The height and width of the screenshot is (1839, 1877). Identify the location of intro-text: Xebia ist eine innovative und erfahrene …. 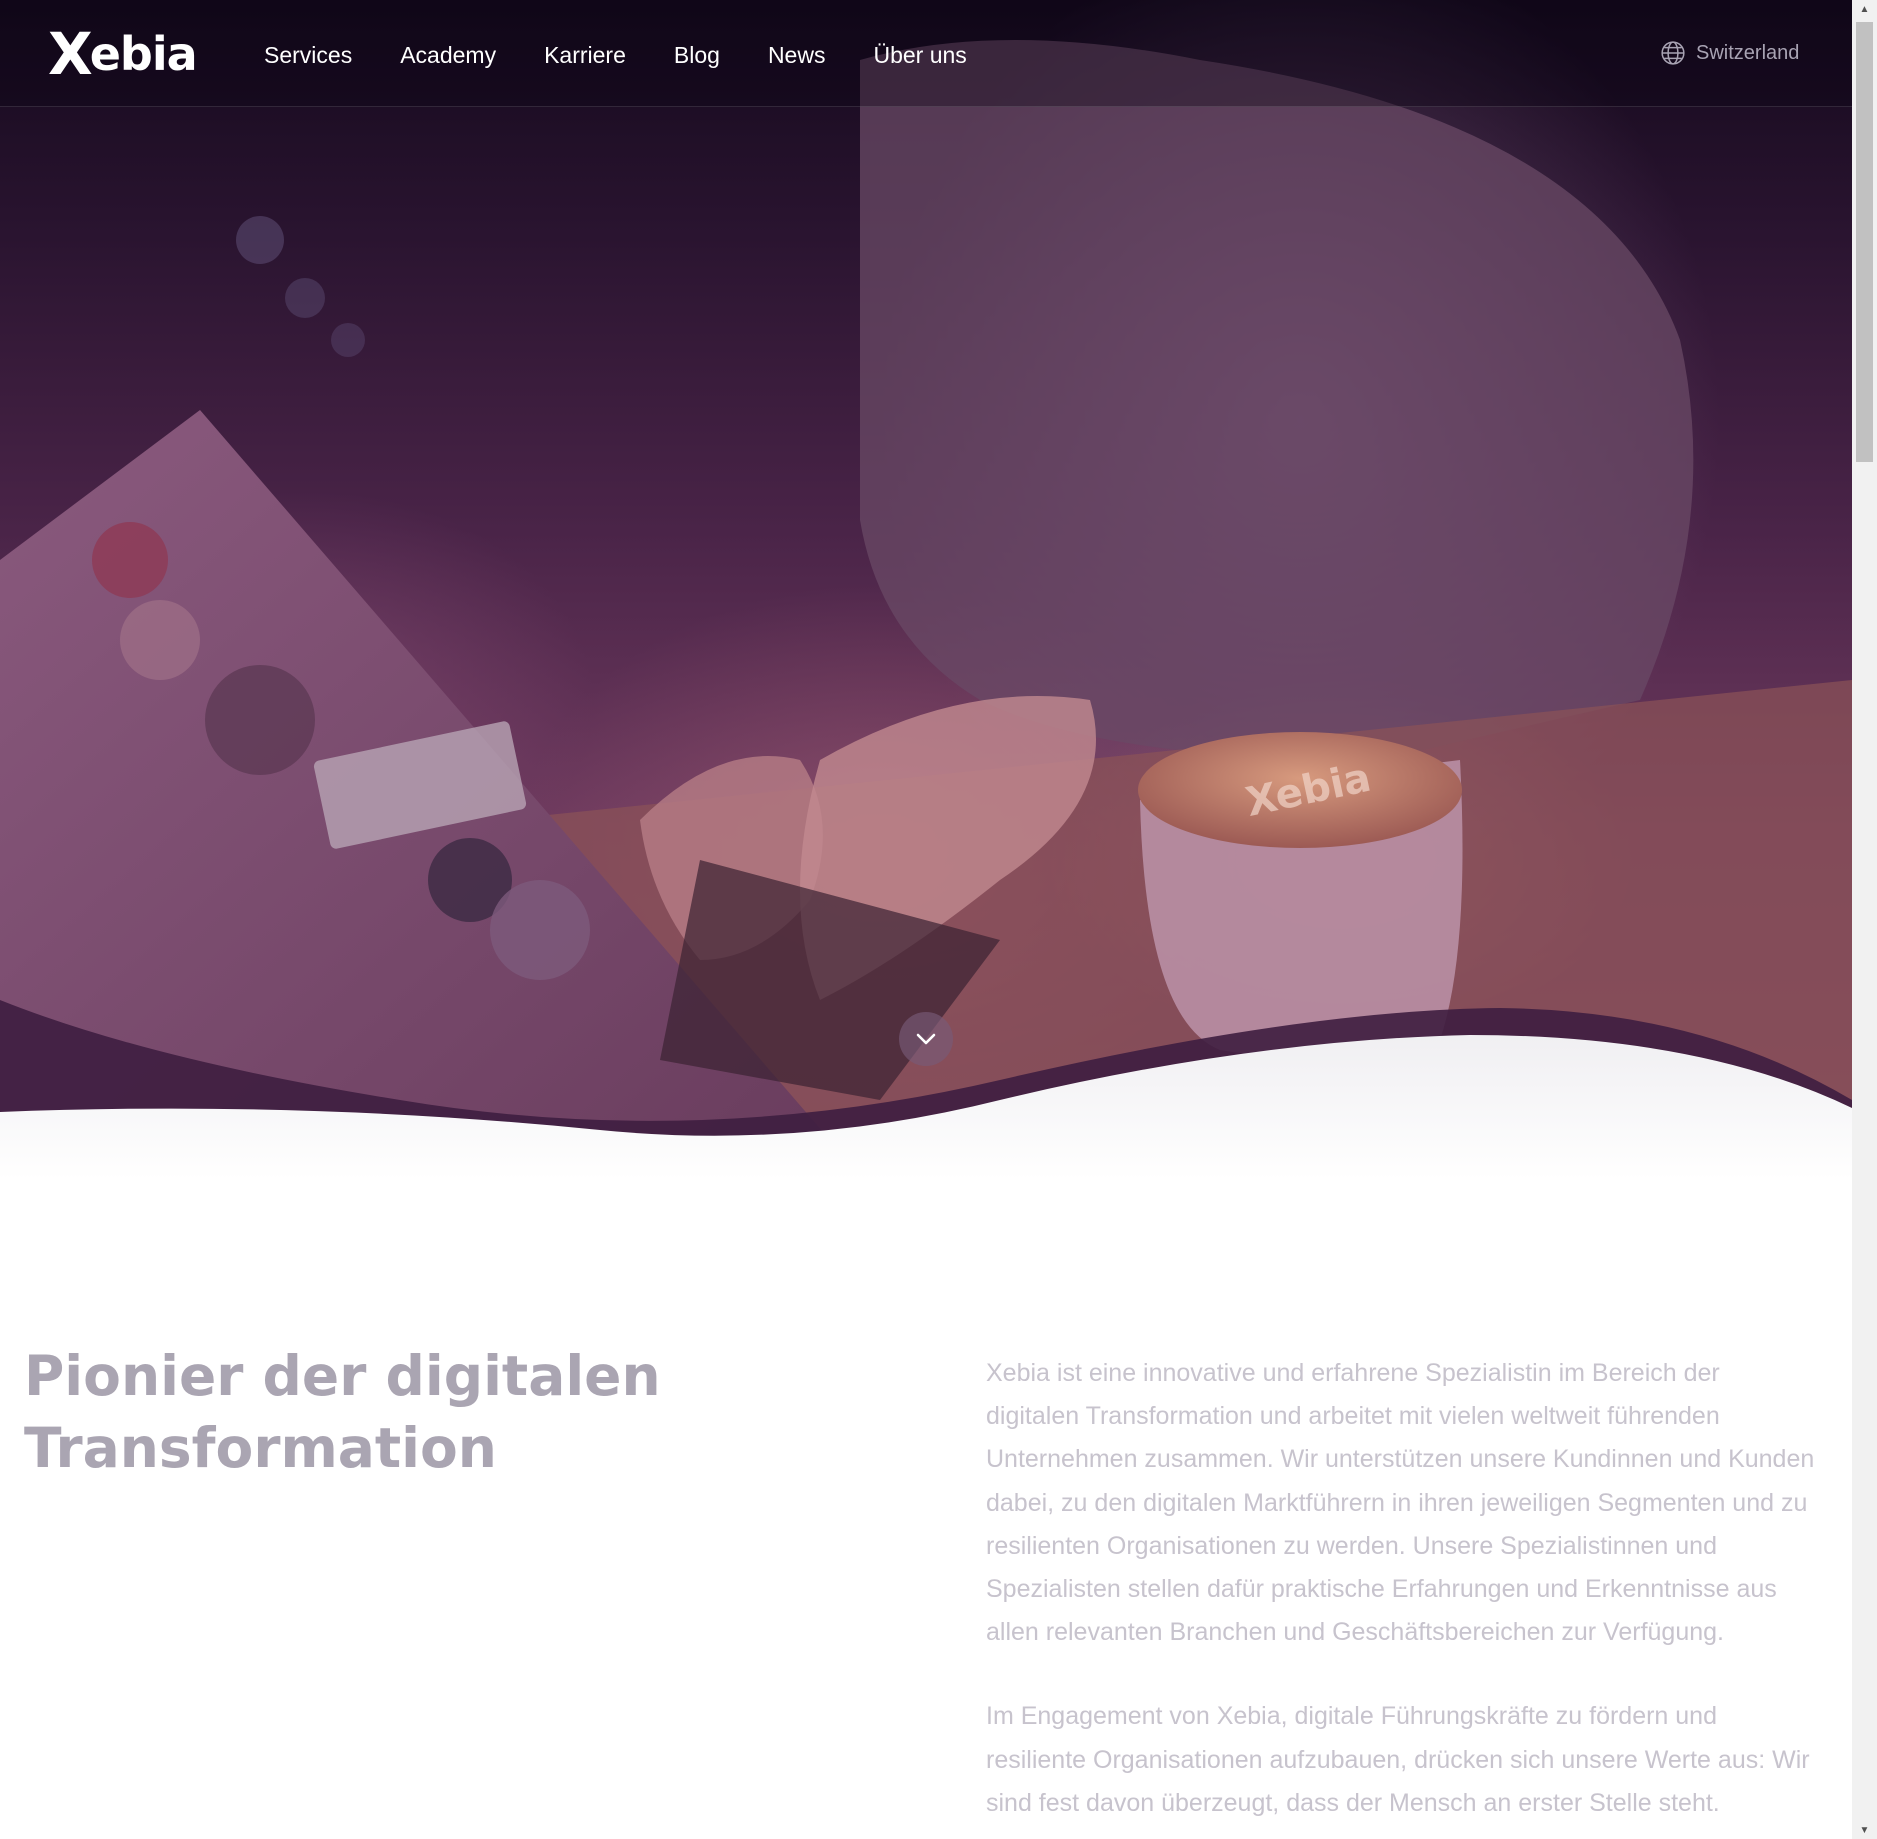
(1401, 1595).